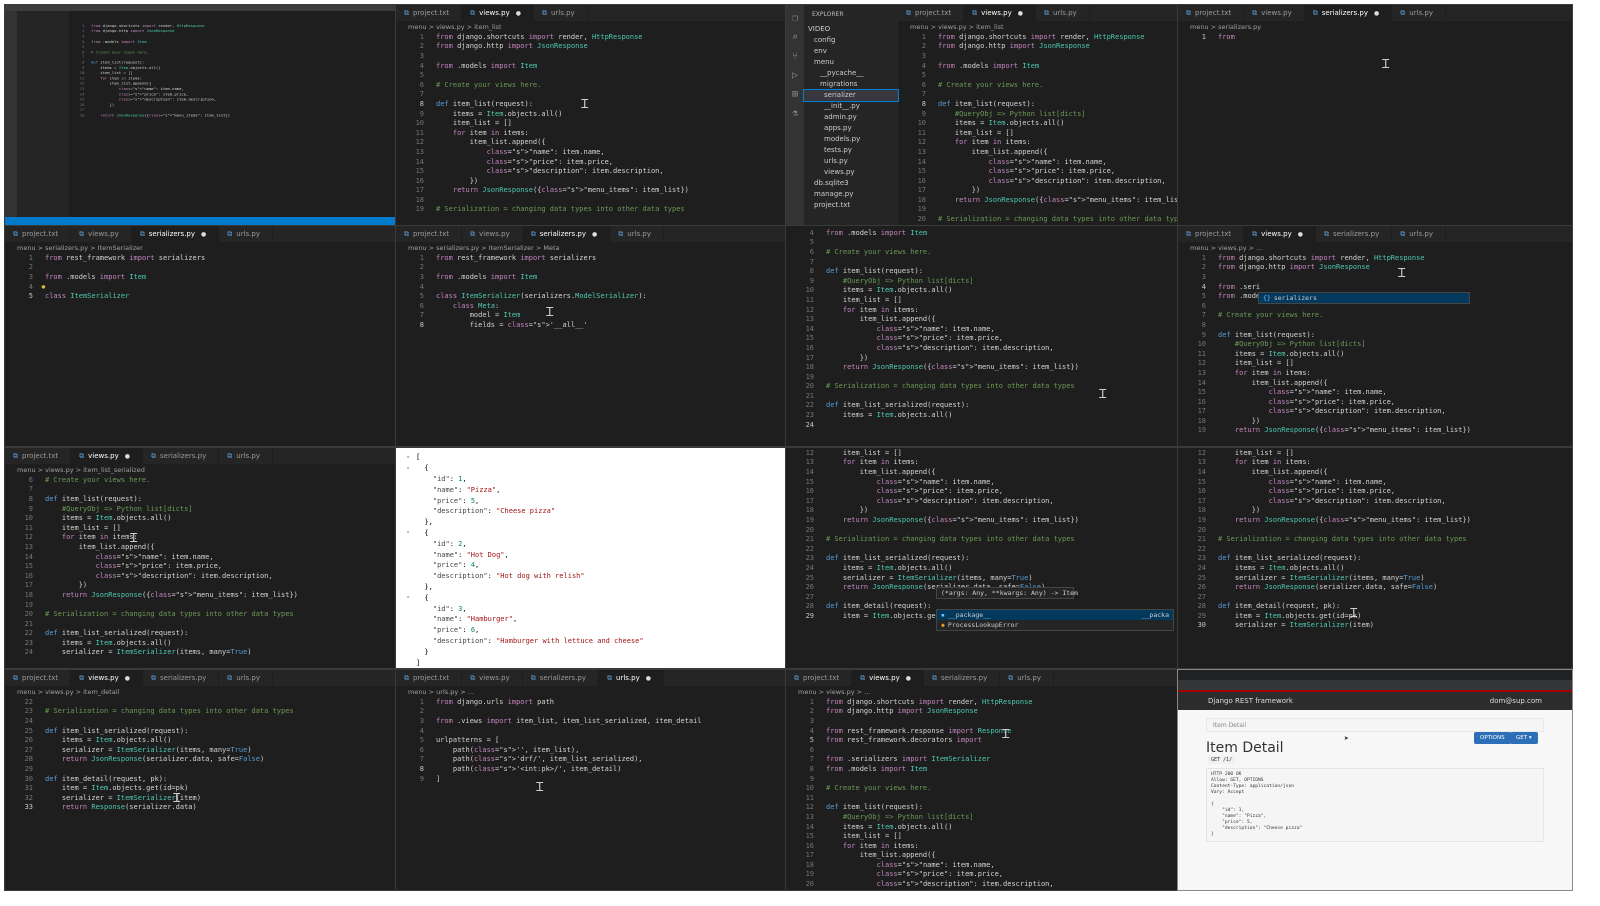 This screenshot has height=906, width=1600. Describe the element at coordinates (593, 152) in the screenshot. I see `code-line: 13 class="s">"name": item.name,` at that location.